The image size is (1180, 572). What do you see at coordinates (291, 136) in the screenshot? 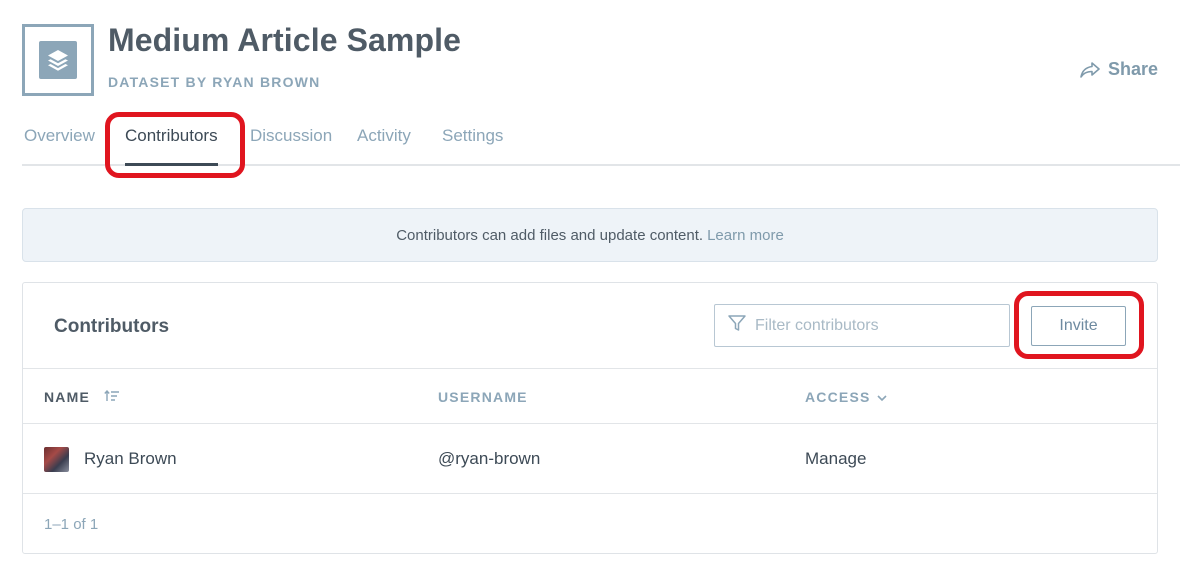
I see `tab-discussion: Discussion` at bounding box center [291, 136].